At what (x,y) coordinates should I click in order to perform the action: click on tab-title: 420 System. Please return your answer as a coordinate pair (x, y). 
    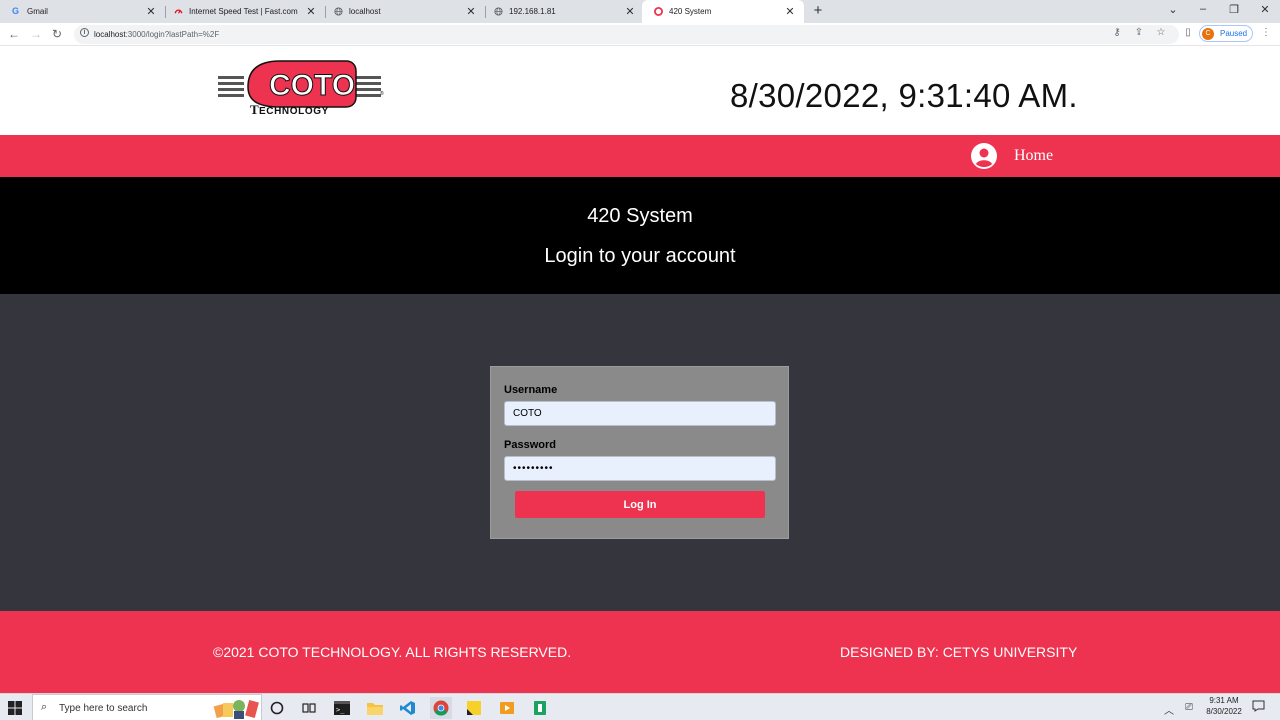
    Looking at the image, I should click on (690, 11).